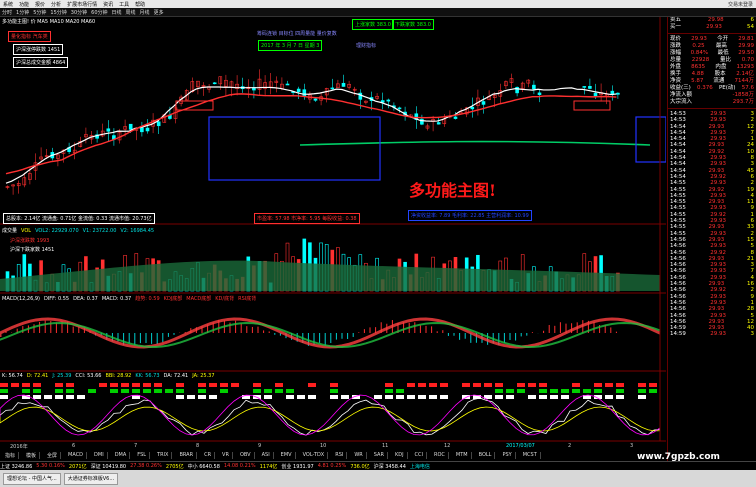 This screenshot has height=487, width=756. What do you see at coordinates (88, 376) in the screenshot?
I see `legend-item: CCI: 53.66` at bounding box center [88, 376].